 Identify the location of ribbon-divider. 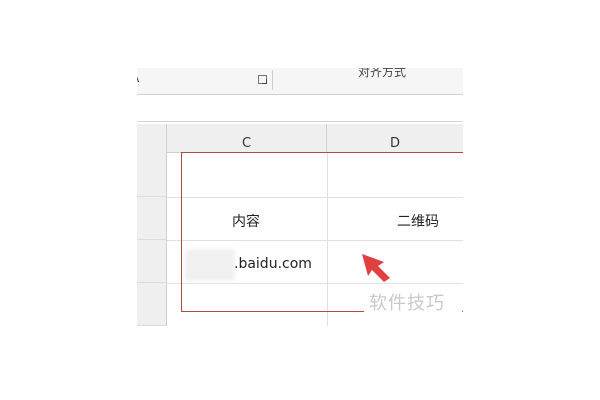
(272, 80).